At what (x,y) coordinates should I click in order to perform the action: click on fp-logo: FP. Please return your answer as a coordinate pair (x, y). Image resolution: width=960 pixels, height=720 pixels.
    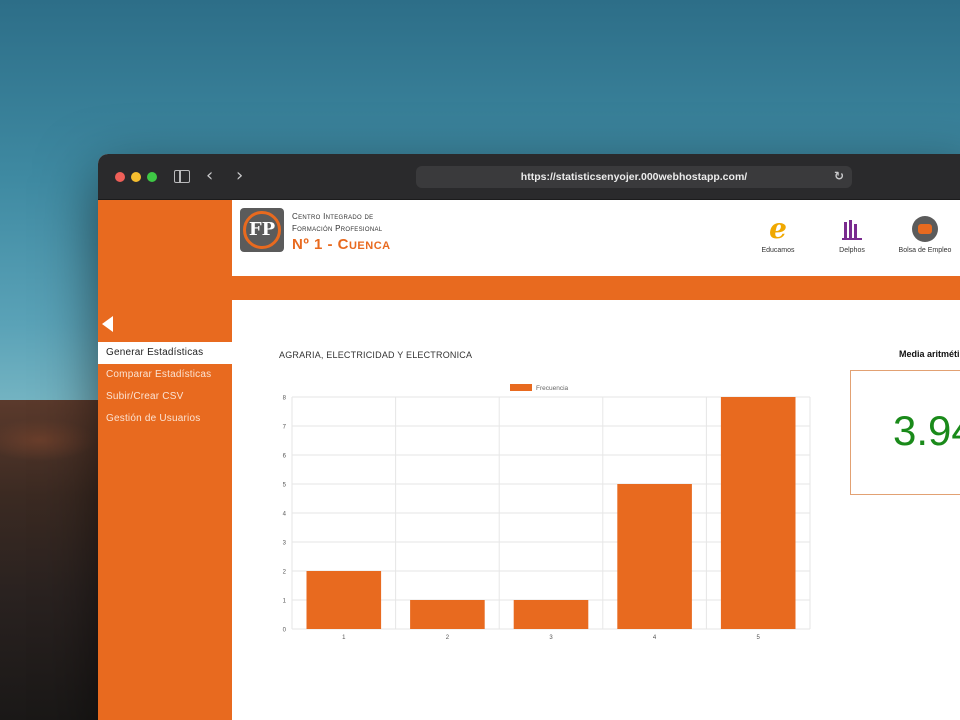
    Looking at the image, I should click on (262, 230).